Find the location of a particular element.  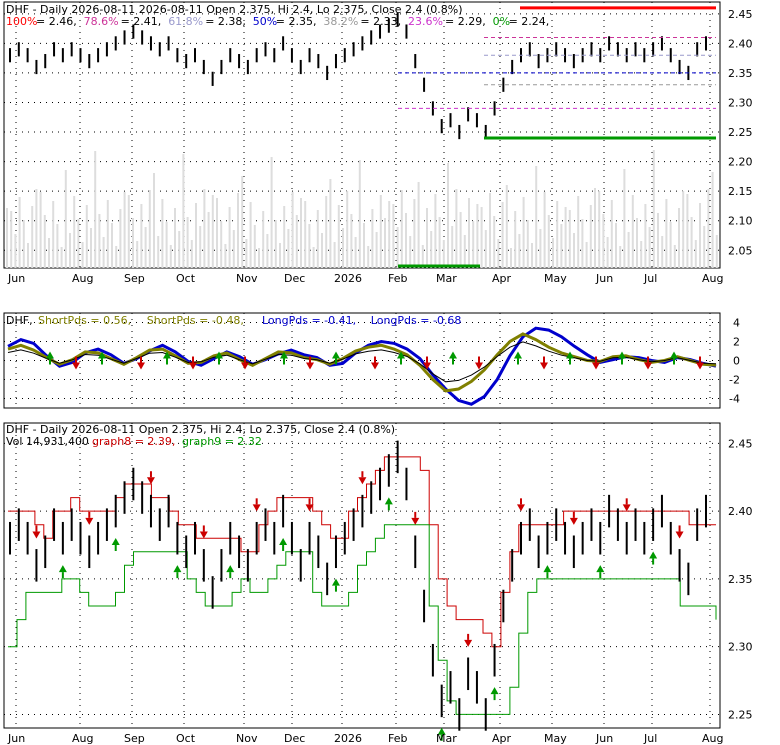

bands-x-tick: Nov is located at coordinates (247, 738).